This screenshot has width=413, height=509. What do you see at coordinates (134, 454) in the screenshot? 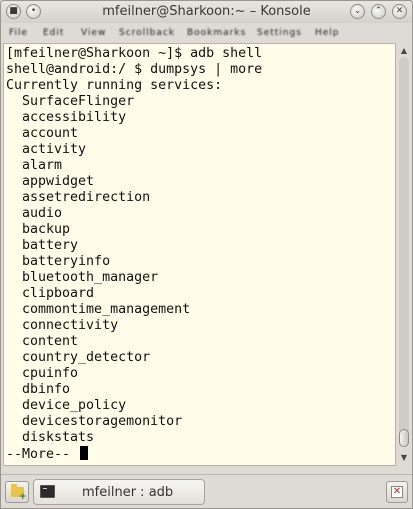
I see `terminal-prompt-line: --More--` at bounding box center [134, 454].